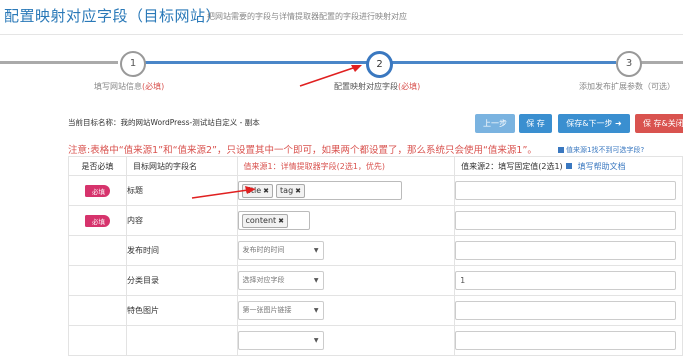  What do you see at coordinates (182, 340) in the screenshot?
I see `field-name` at bounding box center [182, 340].